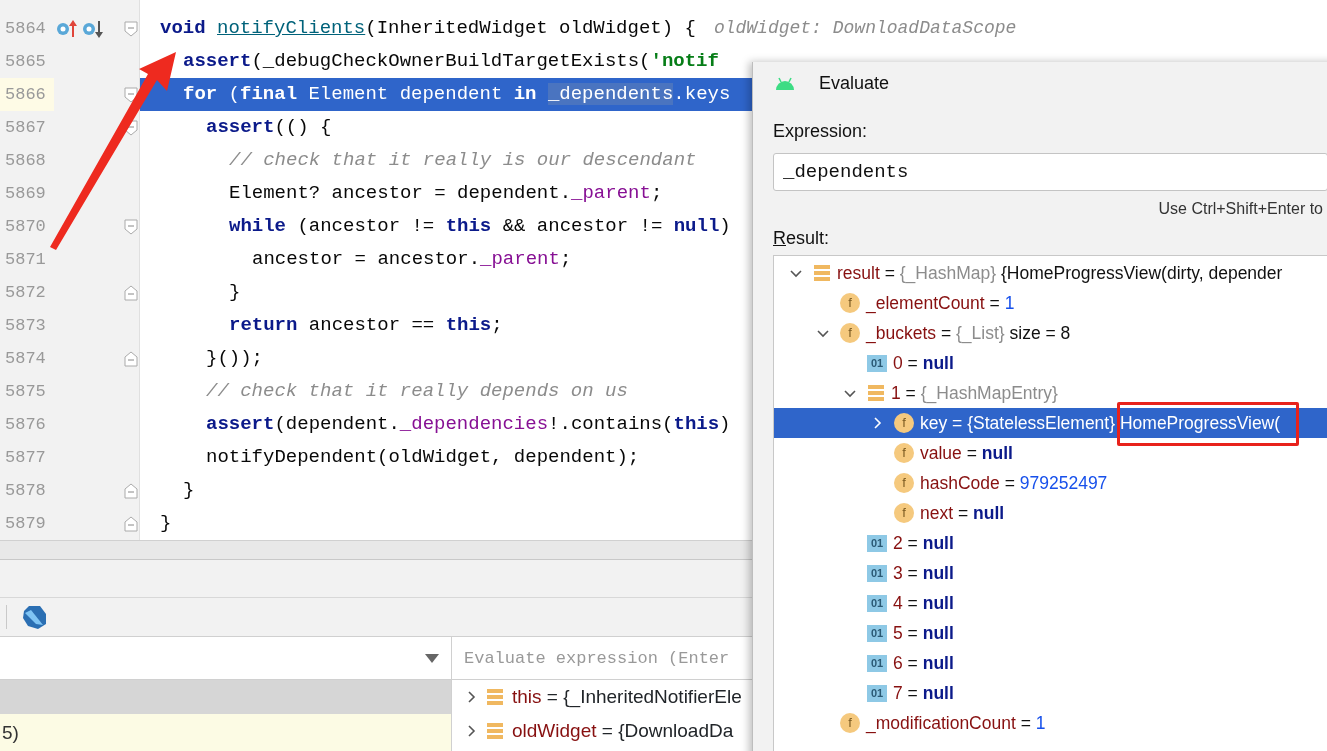  I want to click on expression-field: _dependents, so click(1050, 172).